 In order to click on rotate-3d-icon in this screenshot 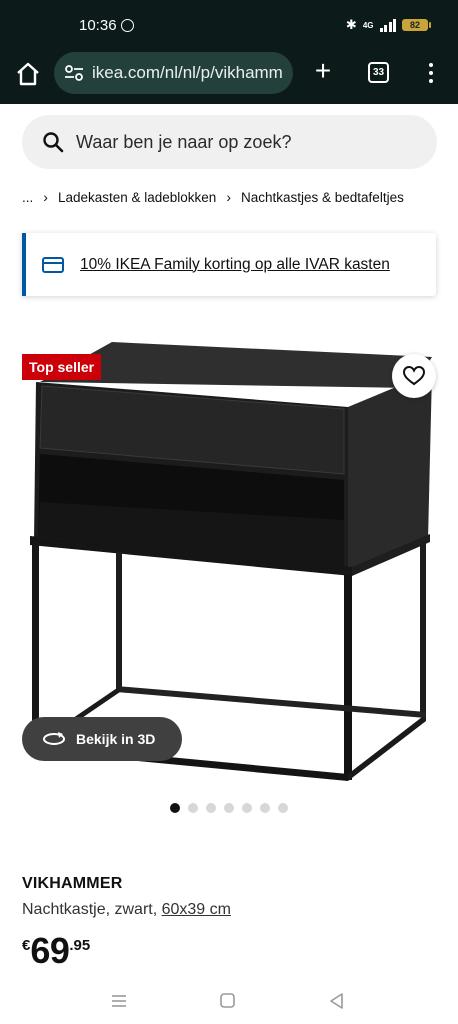, I will do `click(54, 738)`.